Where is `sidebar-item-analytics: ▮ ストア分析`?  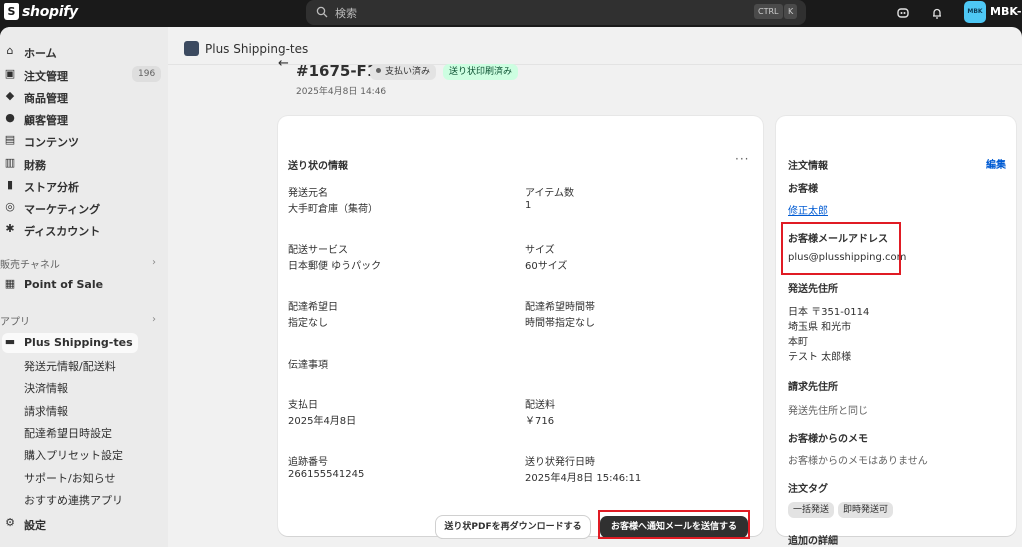
sidebar-item-analytics: ▮ ストア分析 is located at coordinates (84, 186).